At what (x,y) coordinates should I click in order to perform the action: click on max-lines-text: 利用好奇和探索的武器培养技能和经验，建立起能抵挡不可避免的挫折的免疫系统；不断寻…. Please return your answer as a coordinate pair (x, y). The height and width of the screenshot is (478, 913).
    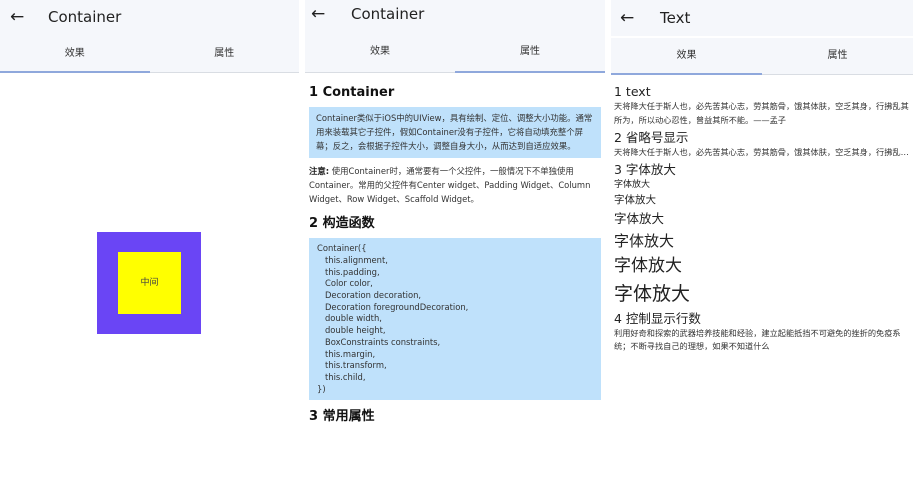
    Looking at the image, I should click on (757, 339).